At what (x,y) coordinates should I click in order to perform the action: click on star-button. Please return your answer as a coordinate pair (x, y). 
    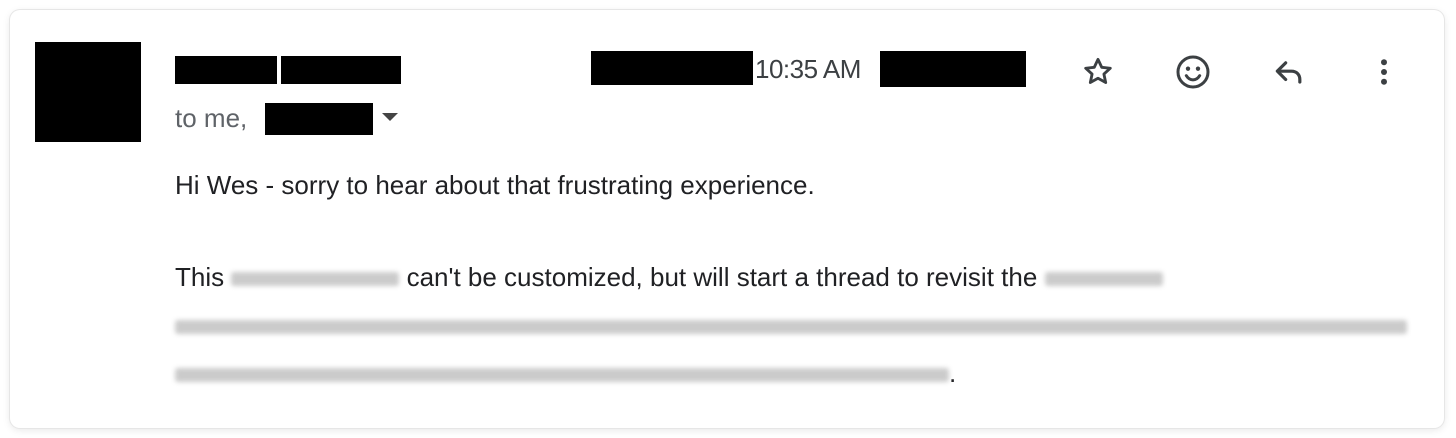
    Looking at the image, I should click on (1098, 72).